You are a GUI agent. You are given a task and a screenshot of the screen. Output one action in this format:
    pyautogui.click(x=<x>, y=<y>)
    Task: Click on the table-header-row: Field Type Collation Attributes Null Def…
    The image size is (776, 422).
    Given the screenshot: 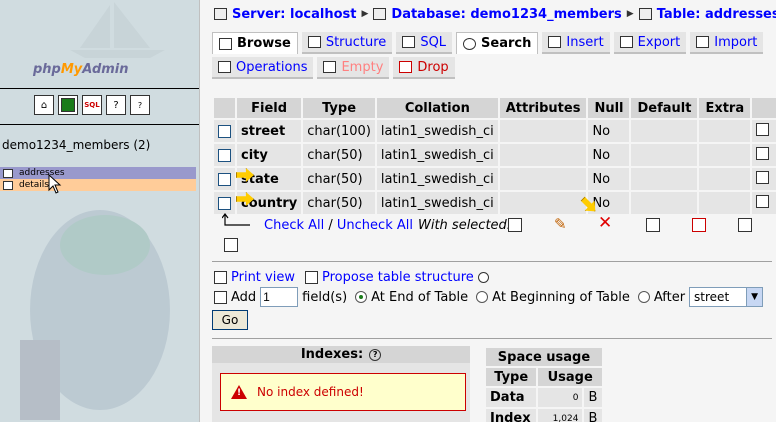 What is the action you would take?
    pyautogui.click(x=495, y=108)
    